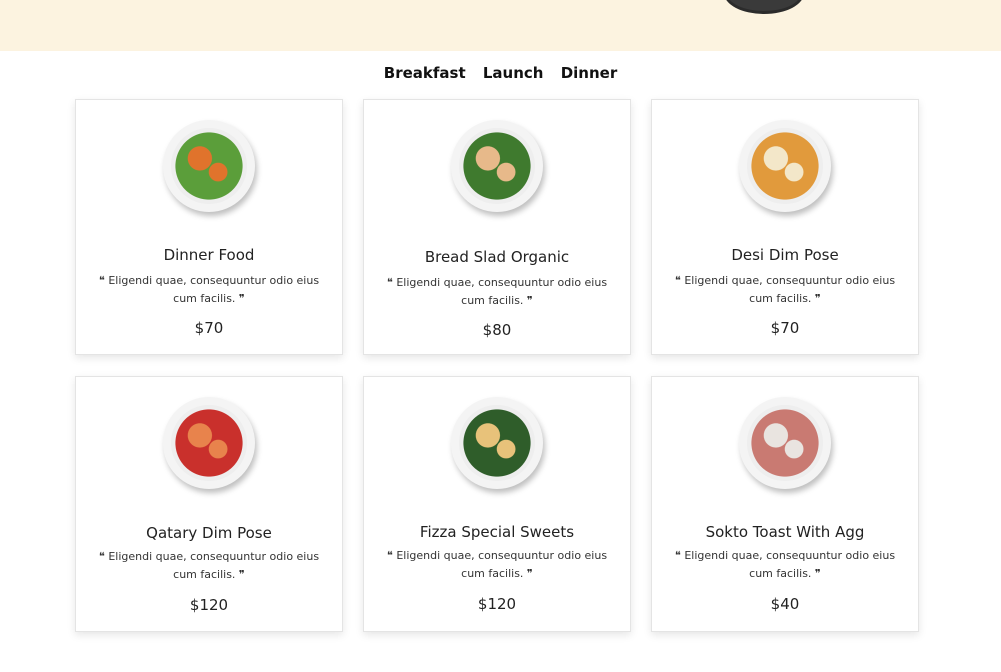 The image size is (1001, 672). I want to click on tab-breakfast: Breakfast, so click(425, 73).